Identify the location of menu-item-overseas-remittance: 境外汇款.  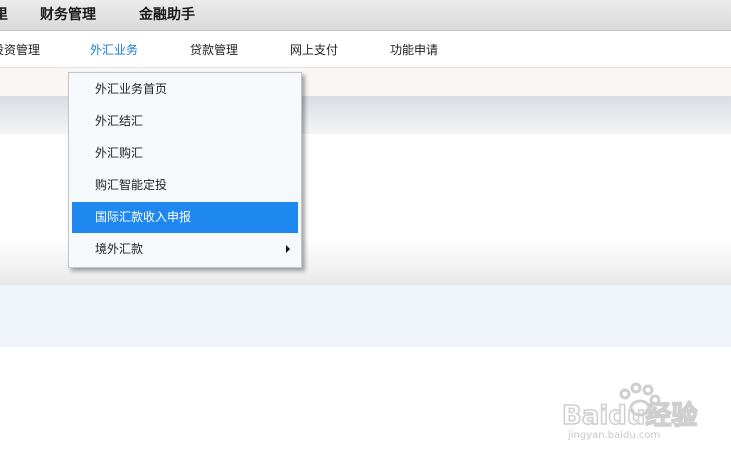
(185, 249).